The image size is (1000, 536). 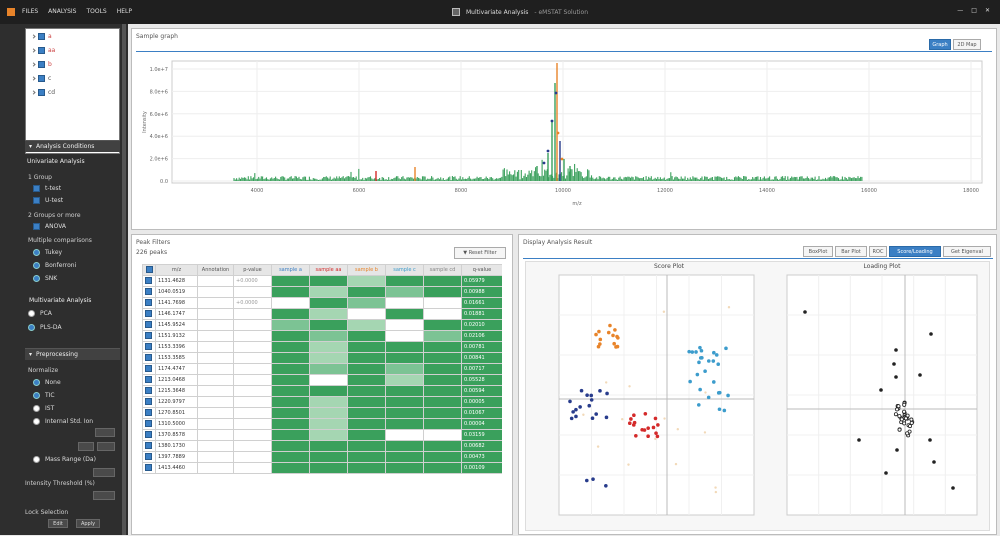 What do you see at coordinates (252, 270) in the screenshot?
I see `col-p-value: p-value` at bounding box center [252, 270].